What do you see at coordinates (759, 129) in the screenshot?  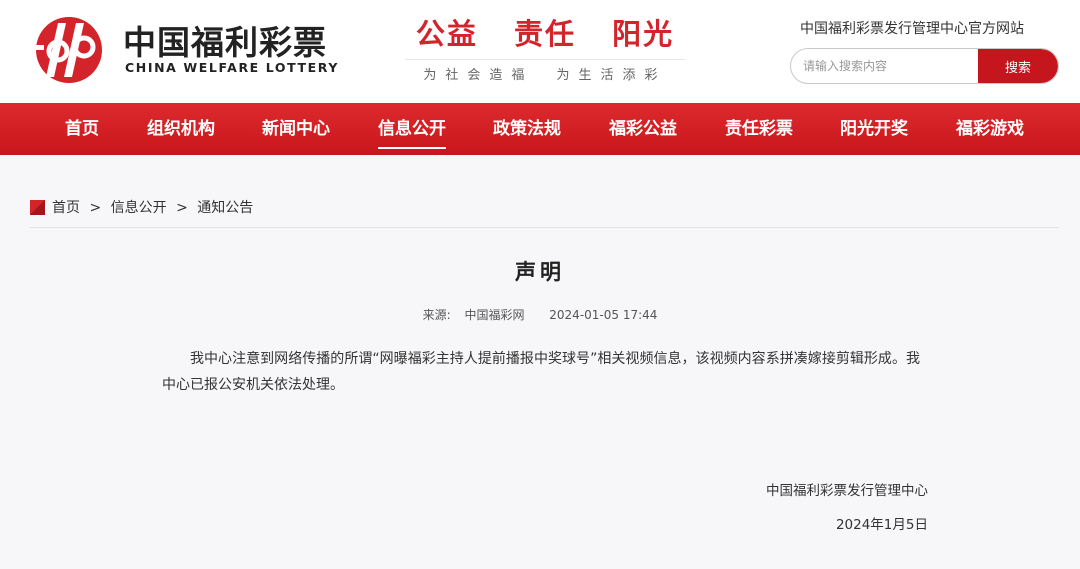 I see `nav-item-responsible-lottery: 责任彩票` at bounding box center [759, 129].